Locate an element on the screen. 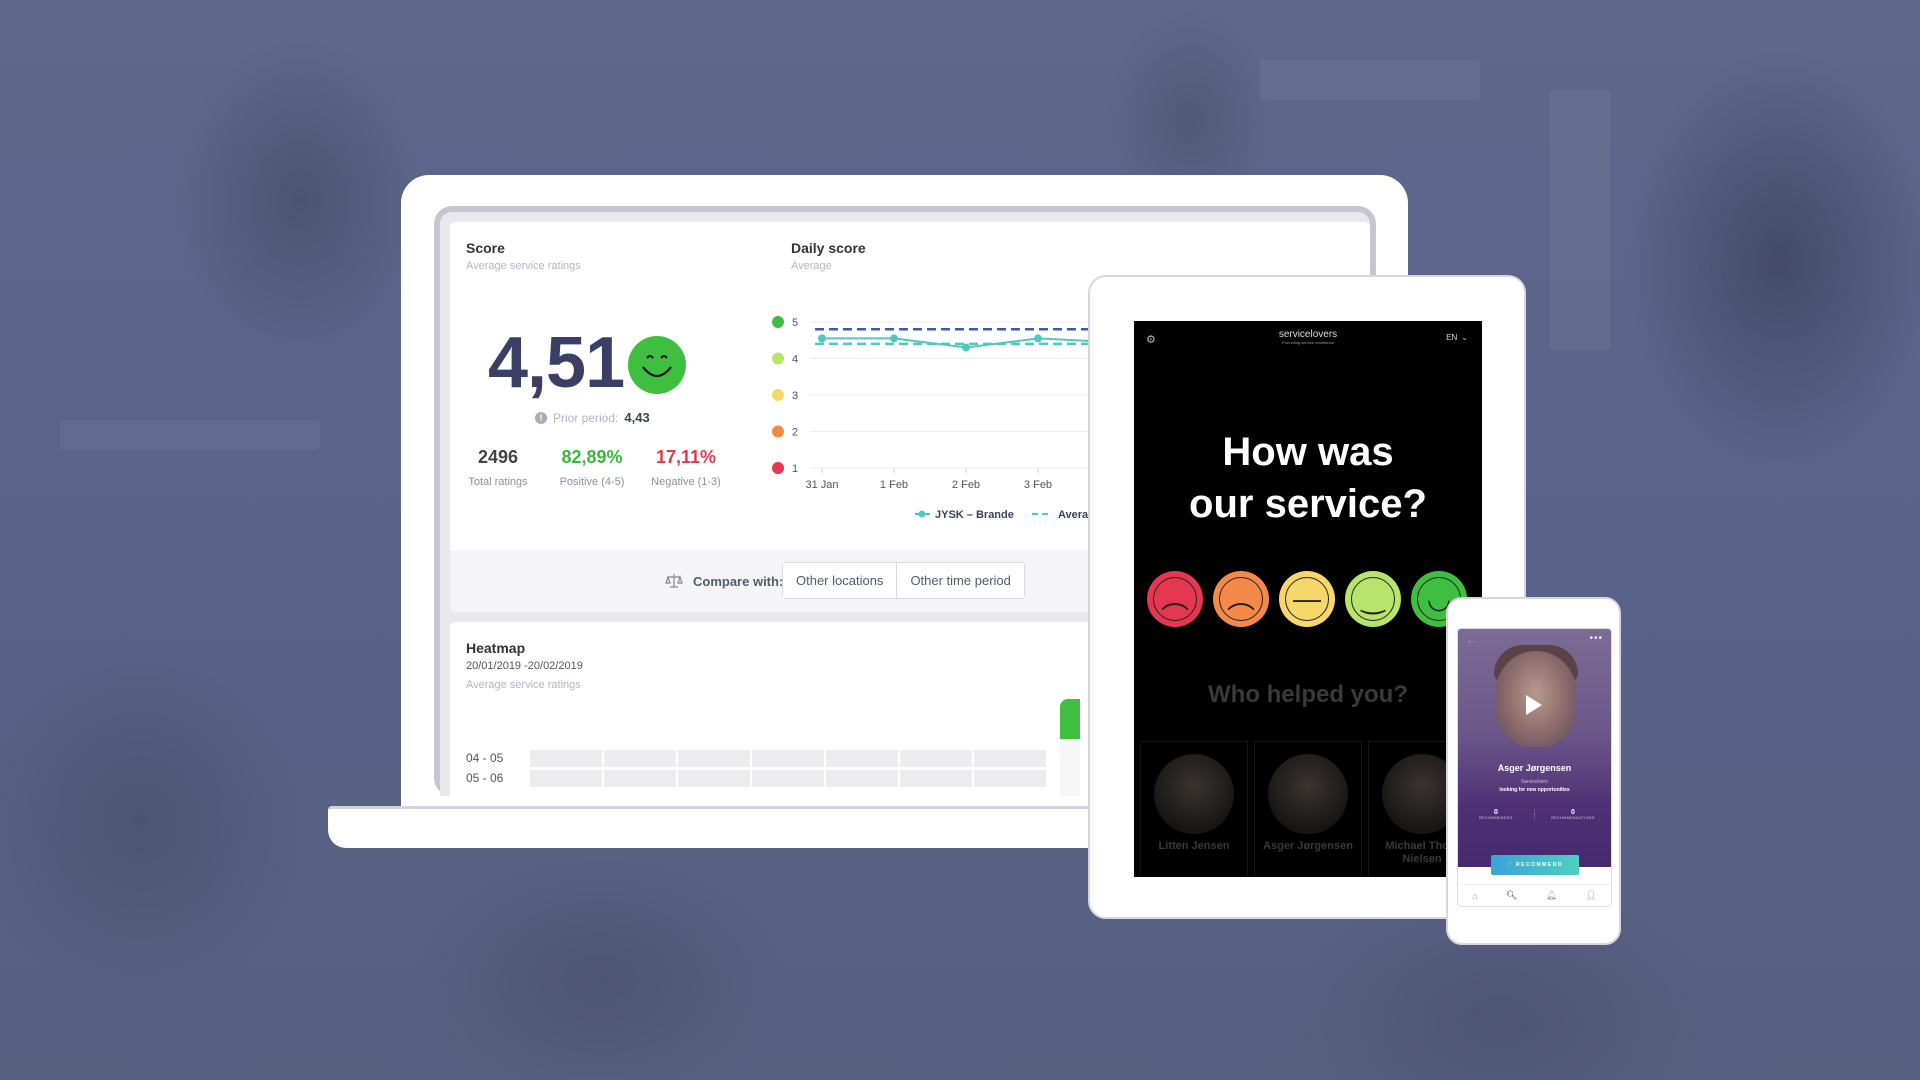 This screenshot has width=1920, height=1080. stat-negative: 17,11% Negative (1-3) is located at coordinates (686, 467).